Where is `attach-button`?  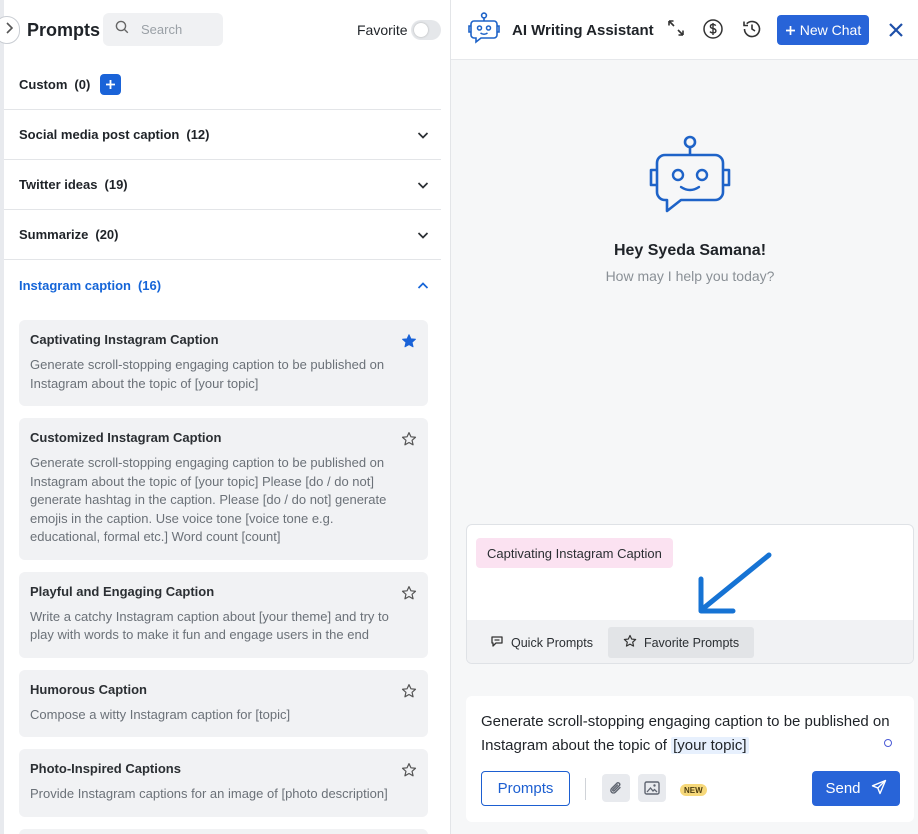 attach-button is located at coordinates (616, 788).